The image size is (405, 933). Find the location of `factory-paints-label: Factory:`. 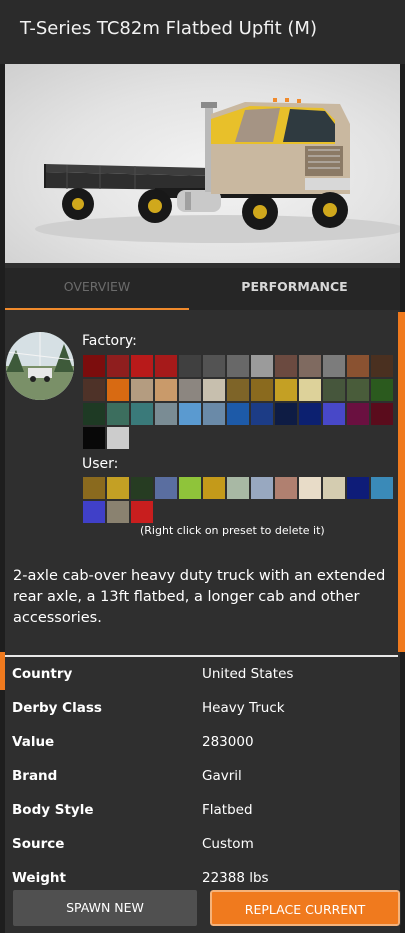

factory-paints-label: Factory: is located at coordinates (109, 341).